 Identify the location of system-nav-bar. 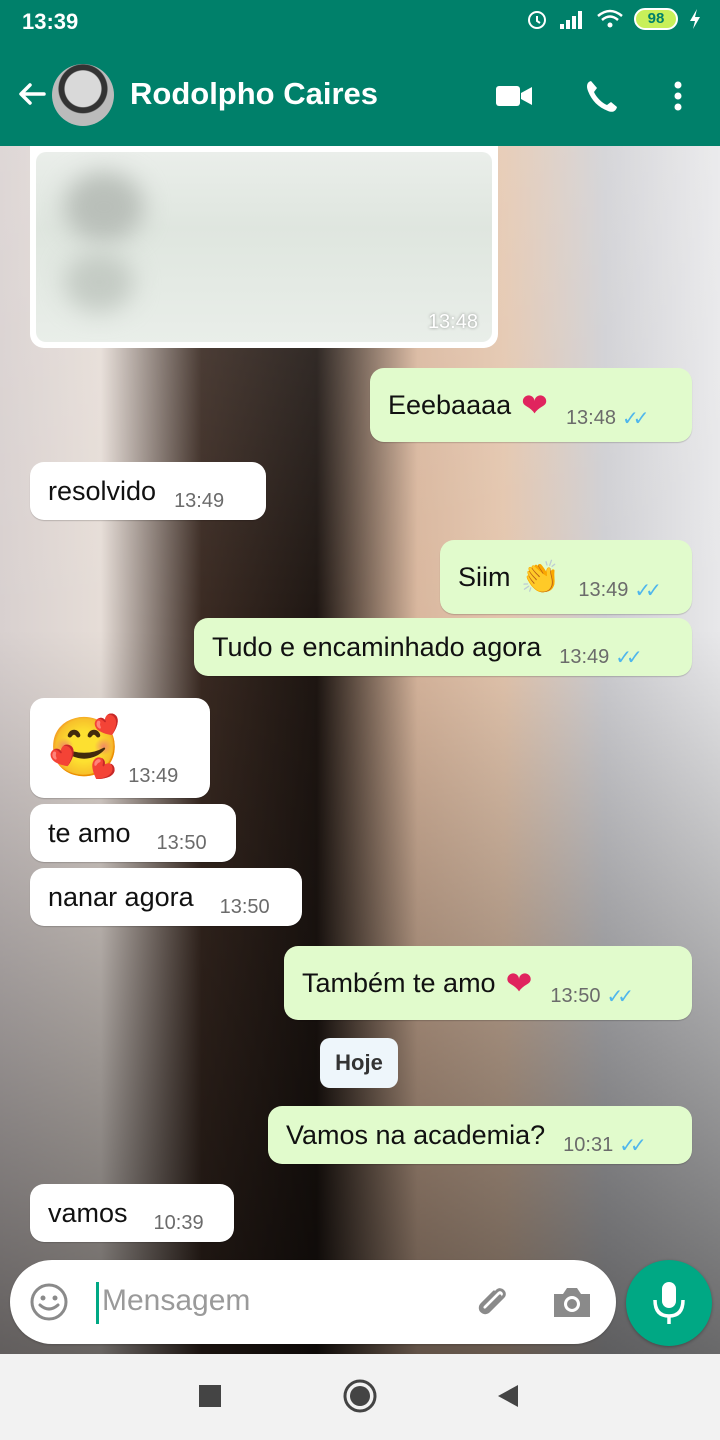
(360, 1397).